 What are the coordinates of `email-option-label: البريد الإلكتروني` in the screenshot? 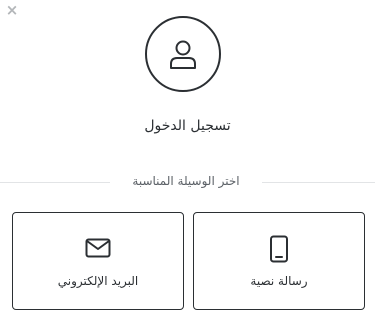 It's located at (98, 281).